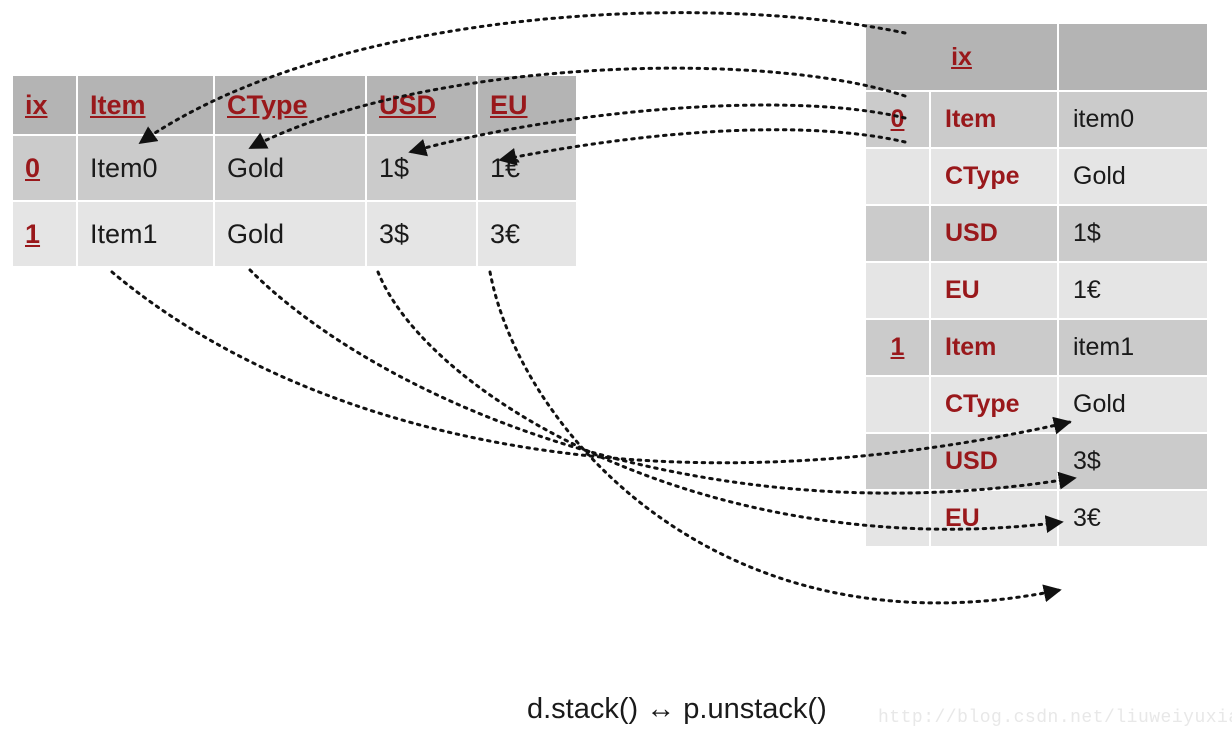 This screenshot has height=744, width=1232. Describe the element at coordinates (1133, 290) in the screenshot. I see `right-cell-value-3: 1€` at that location.